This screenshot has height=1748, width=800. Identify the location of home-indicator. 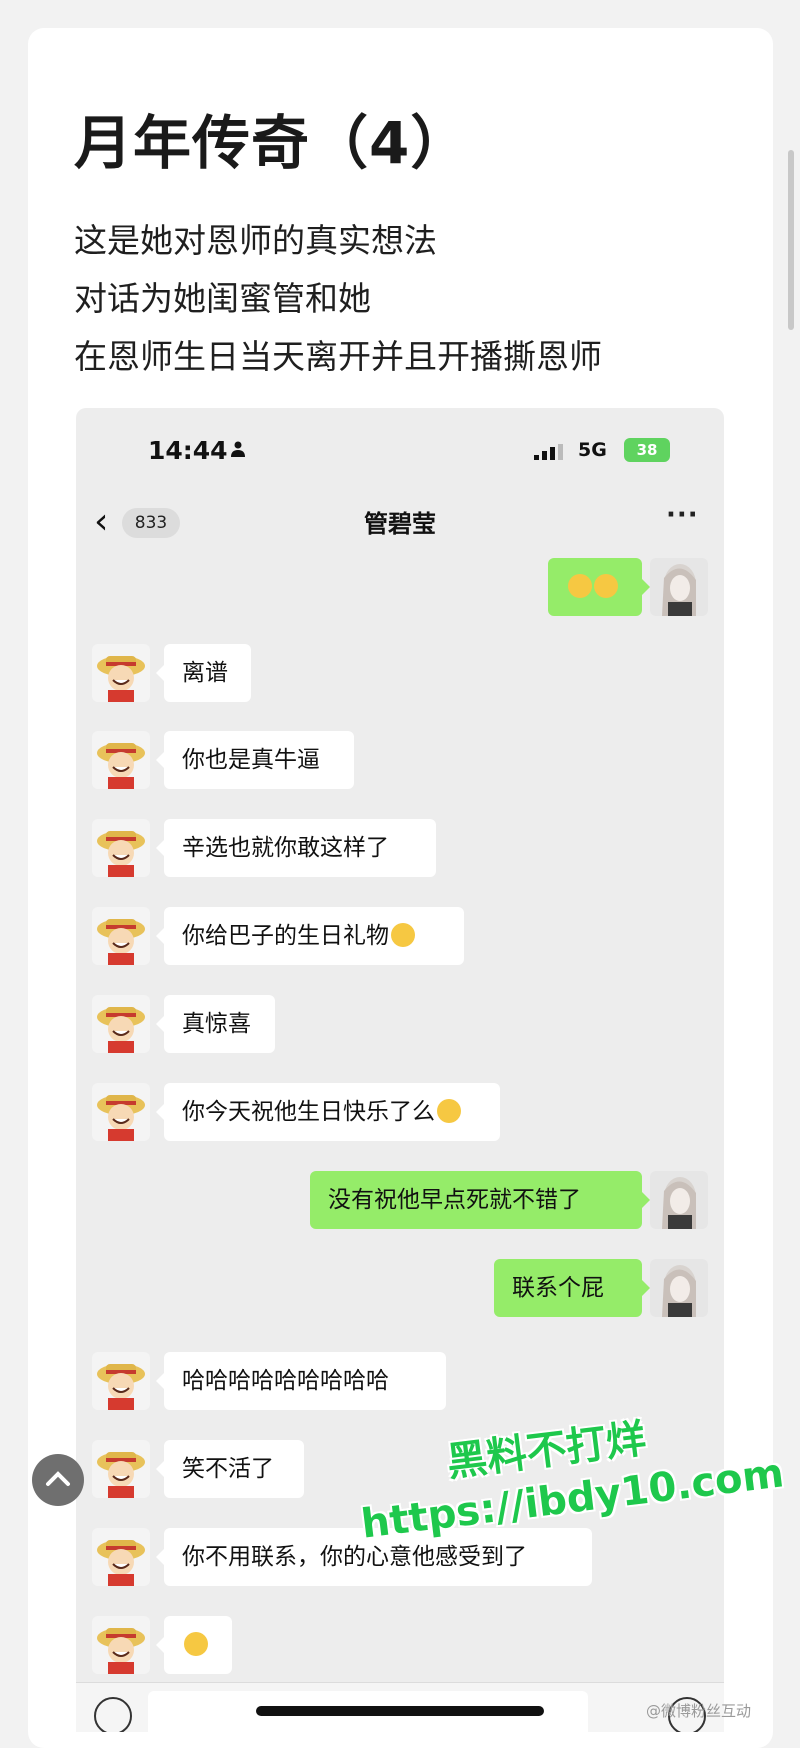
(400, 1711).